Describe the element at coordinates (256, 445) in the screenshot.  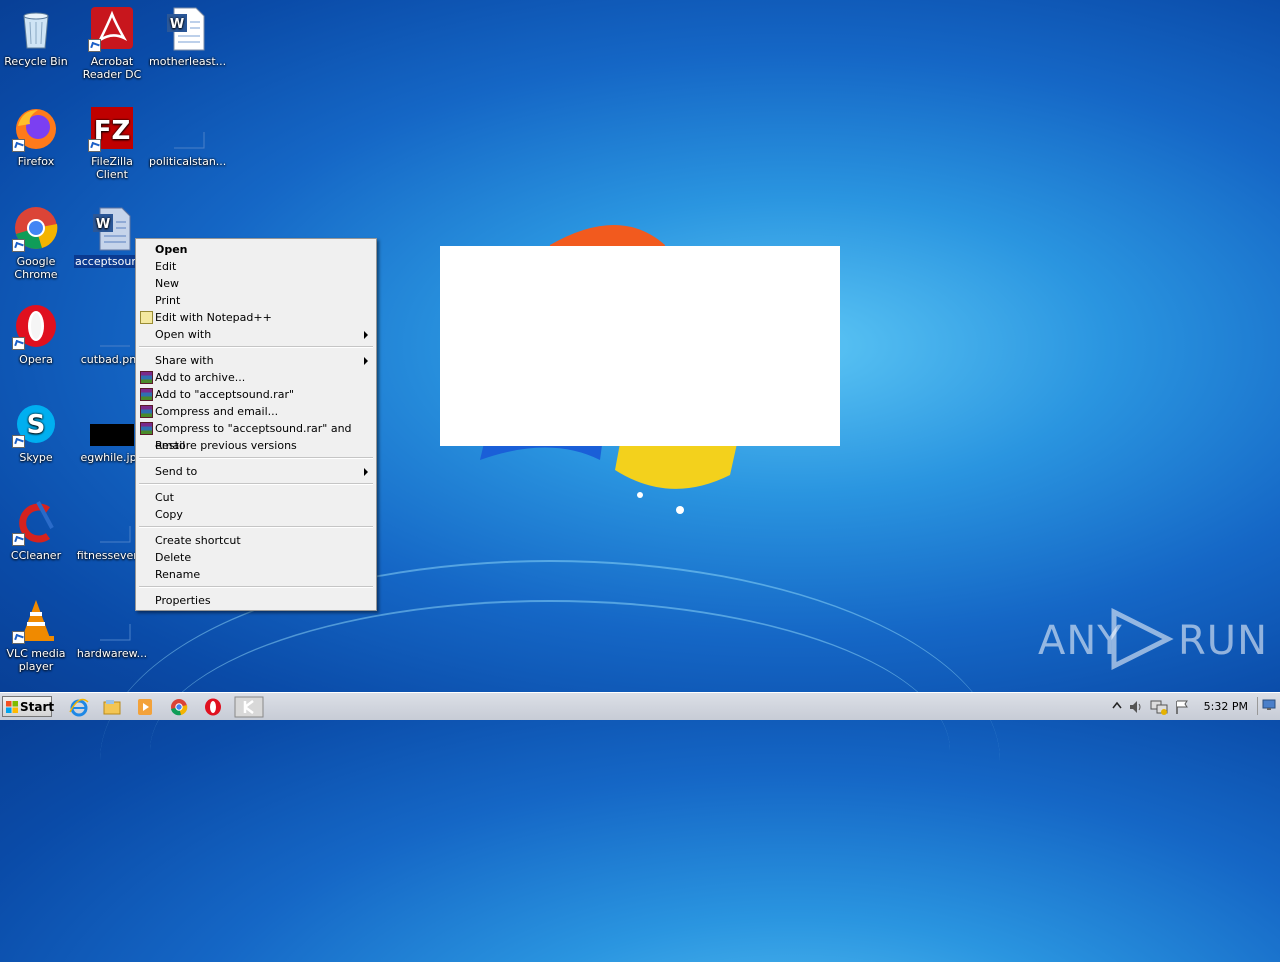
I see `menu-item-restore-previous-versions: Restore previous versions` at that location.